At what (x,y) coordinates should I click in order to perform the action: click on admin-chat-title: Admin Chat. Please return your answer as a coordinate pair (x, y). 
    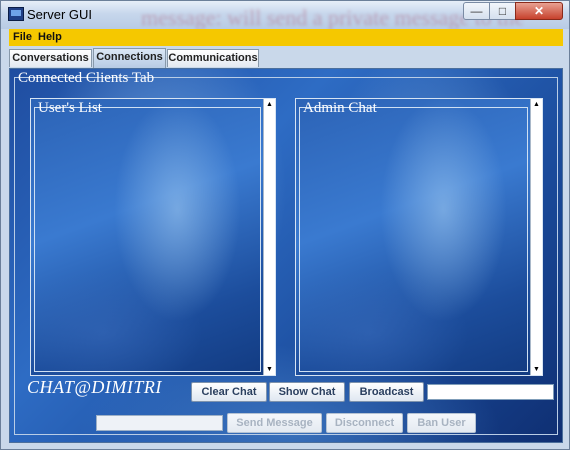
    Looking at the image, I should click on (340, 108).